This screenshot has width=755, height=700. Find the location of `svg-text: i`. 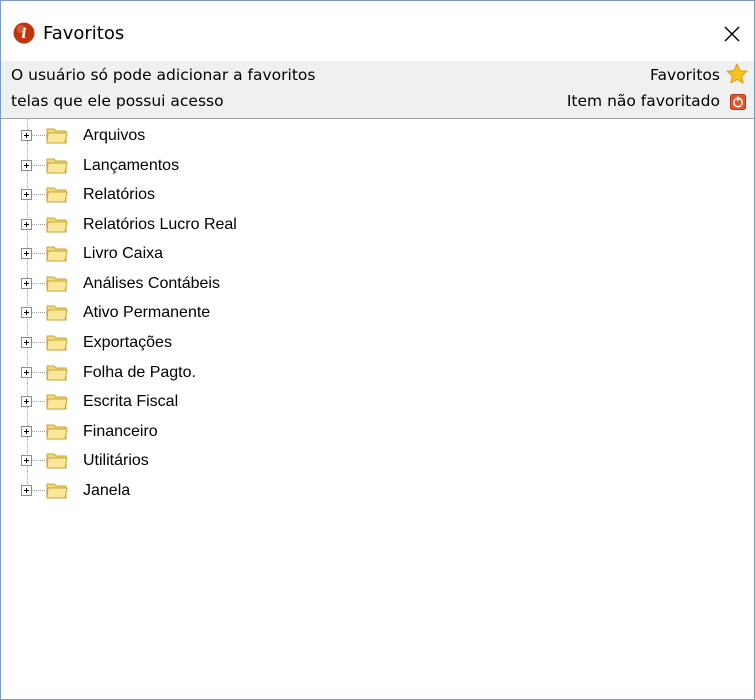

svg-text: i is located at coordinates (23, 34).